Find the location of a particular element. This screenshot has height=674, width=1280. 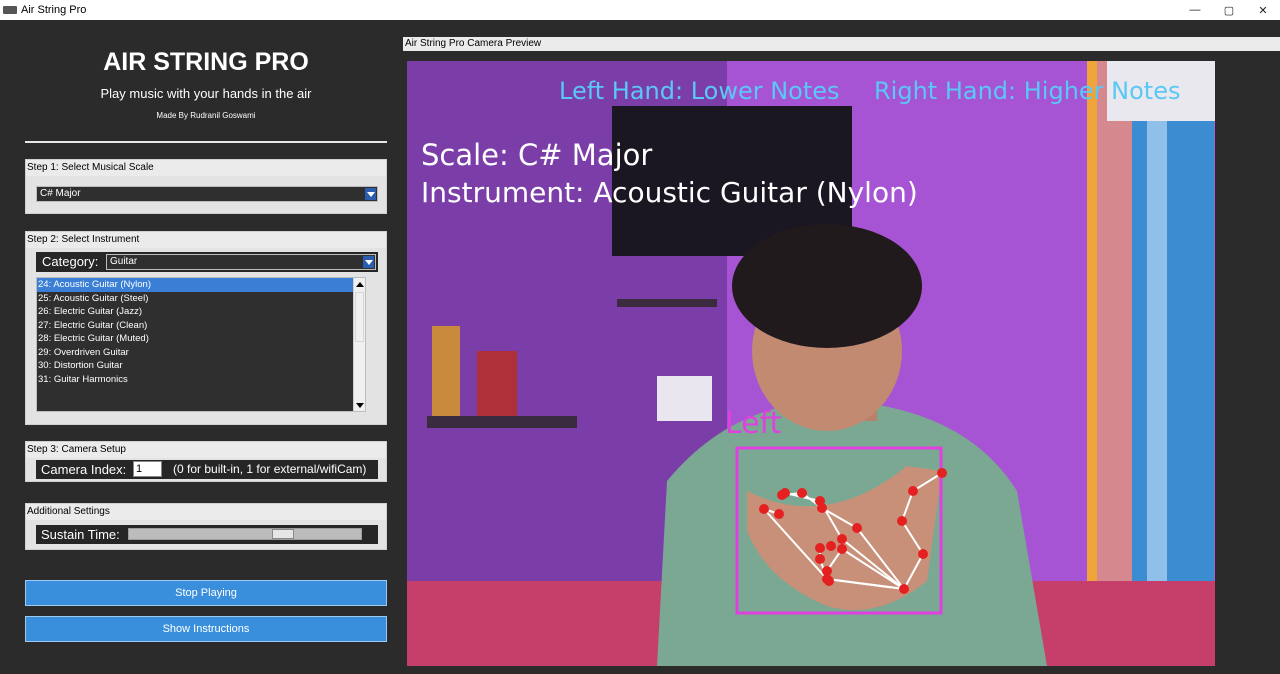

window-titlebar: Air String Pro — ▢ ✕ is located at coordinates (640, 10).